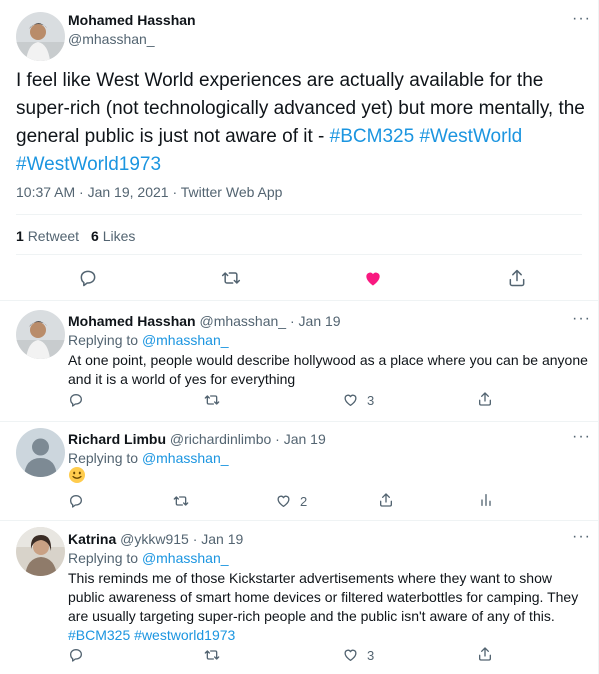 This screenshot has height=674, width=599. I want to click on retweet-count: 1, so click(20, 236).